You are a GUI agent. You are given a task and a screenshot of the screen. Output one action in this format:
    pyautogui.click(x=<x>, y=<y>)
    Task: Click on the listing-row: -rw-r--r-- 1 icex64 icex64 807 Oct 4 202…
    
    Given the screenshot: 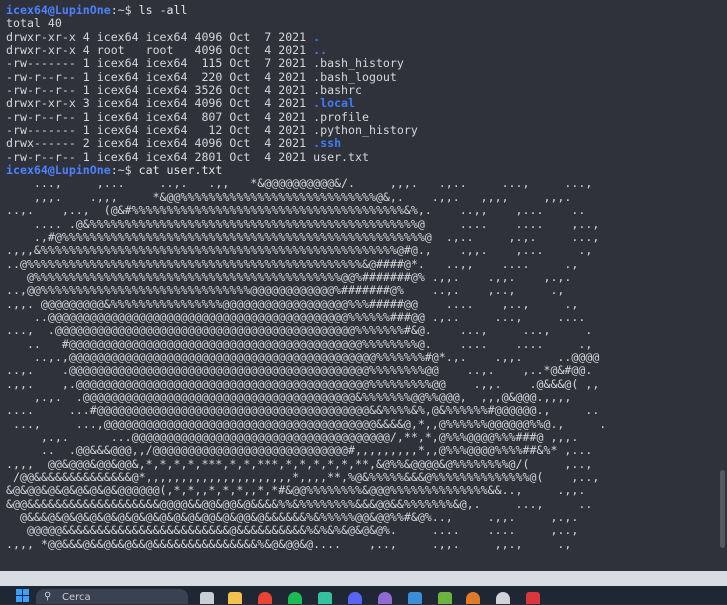 What is the action you would take?
    pyautogui.click(x=356, y=116)
    